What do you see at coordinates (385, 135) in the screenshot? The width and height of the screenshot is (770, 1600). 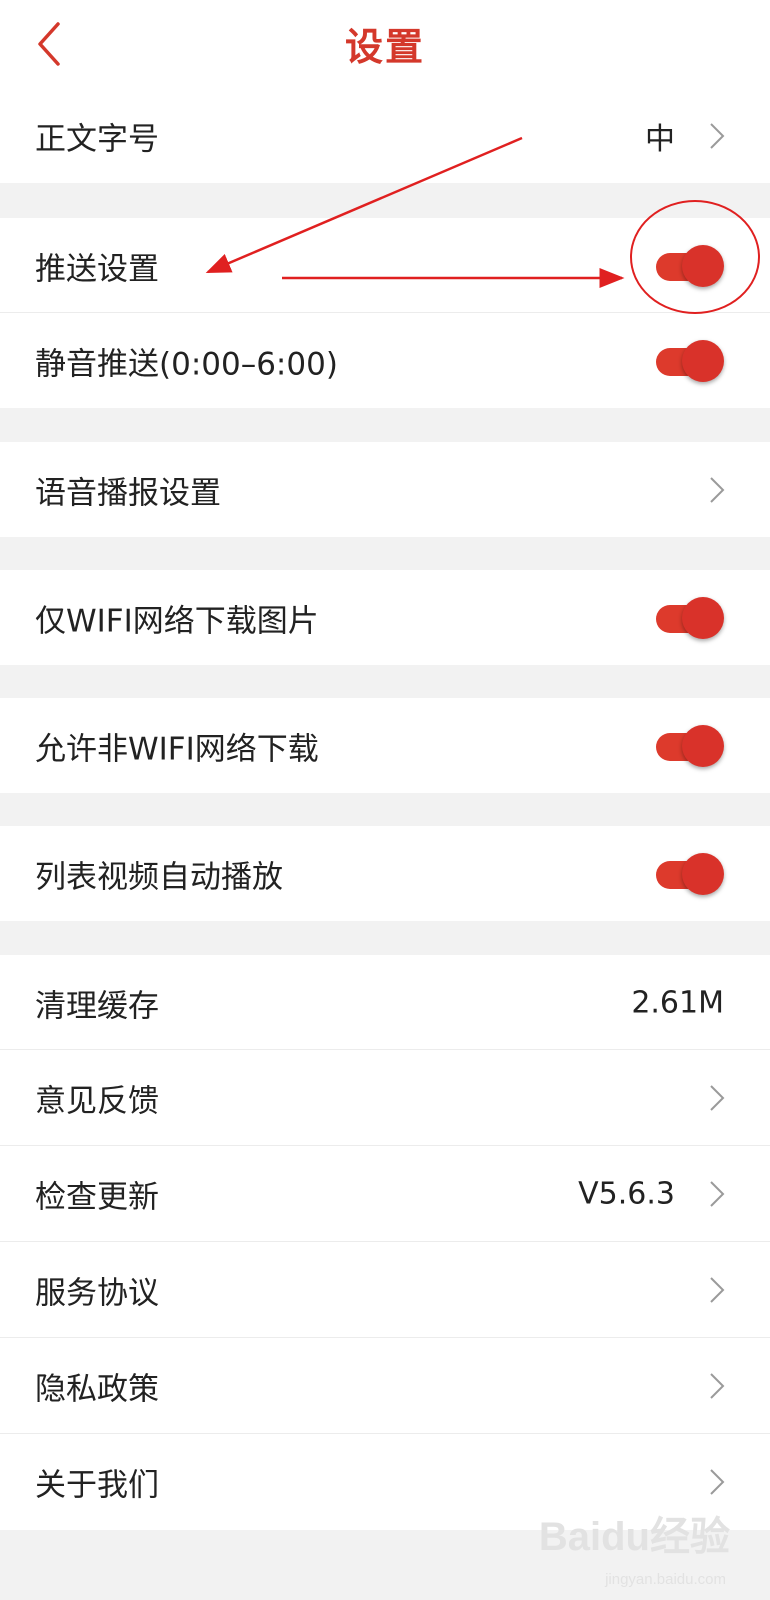 I see `row-font-size: 正文字号 中` at bounding box center [385, 135].